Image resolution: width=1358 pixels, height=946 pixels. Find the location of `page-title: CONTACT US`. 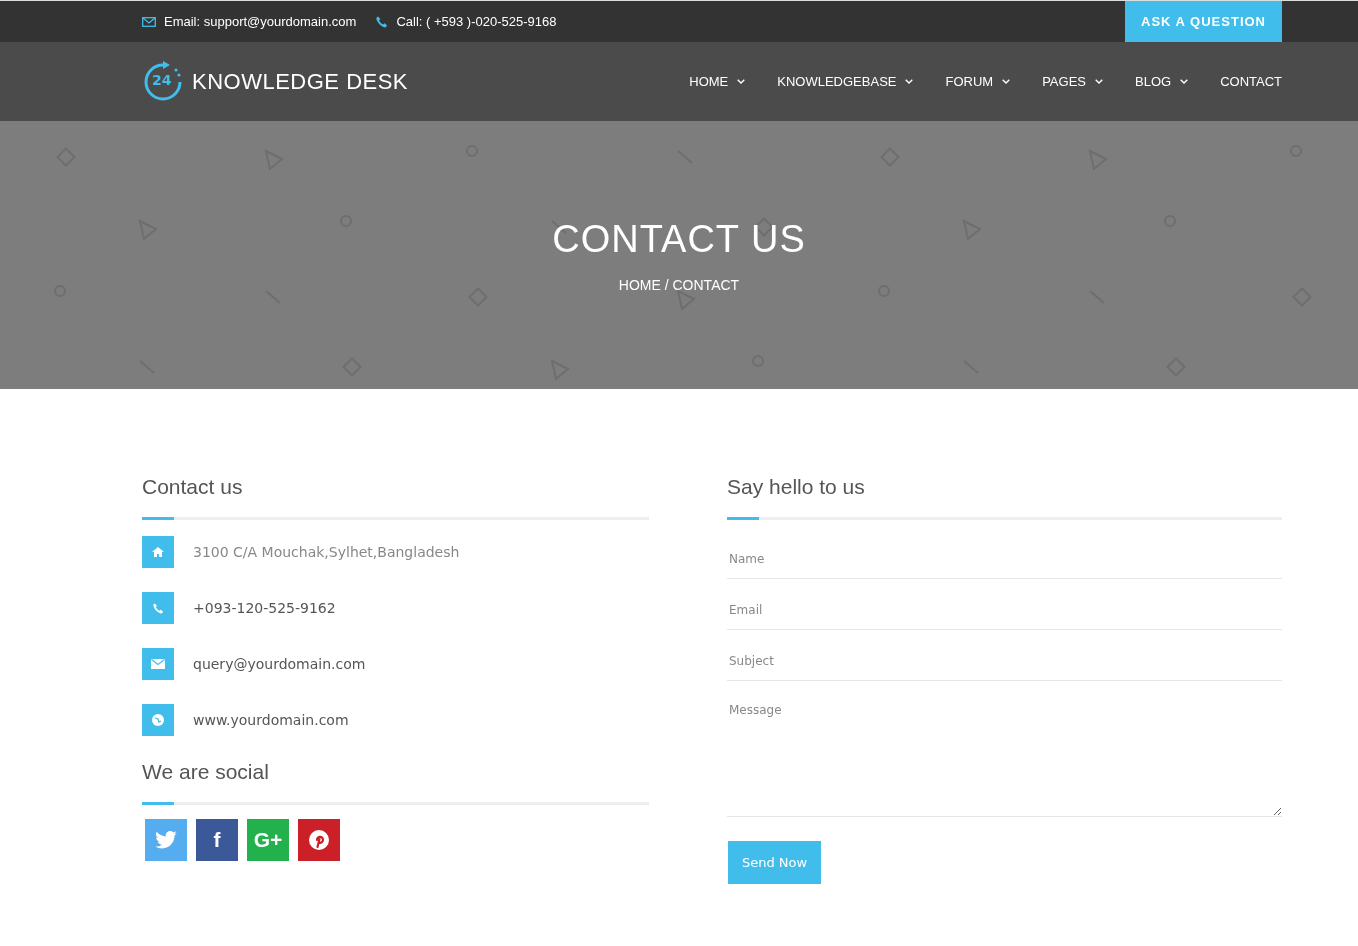

page-title: CONTACT US is located at coordinates (679, 239).